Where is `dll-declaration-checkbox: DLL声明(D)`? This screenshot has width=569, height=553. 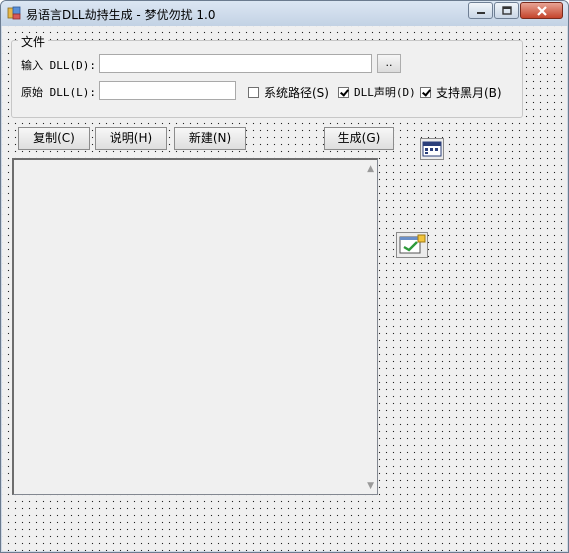
dll-declaration-checkbox: DLL声明(D) is located at coordinates (377, 92).